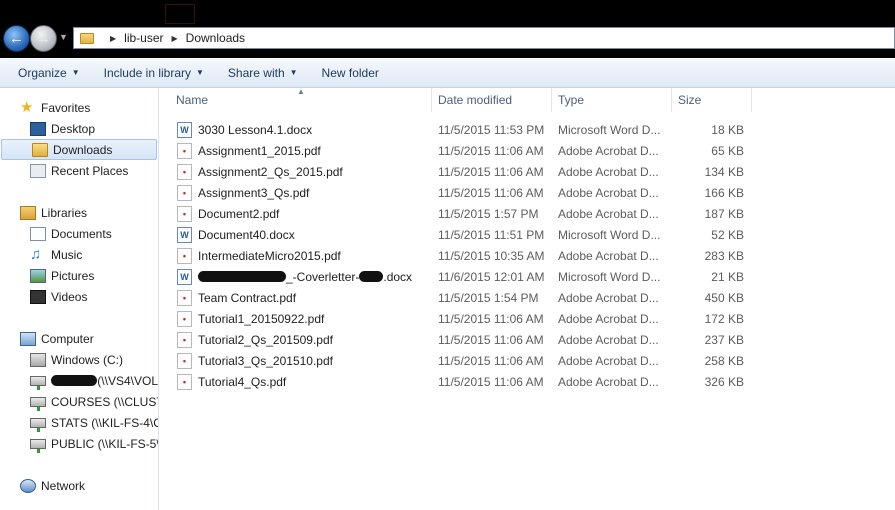 This screenshot has width=895, height=510. Describe the element at coordinates (104, 422) in the screenshot. I see `sidebar-item-label: STATS (\\KIL-FS-4\C` at that location.